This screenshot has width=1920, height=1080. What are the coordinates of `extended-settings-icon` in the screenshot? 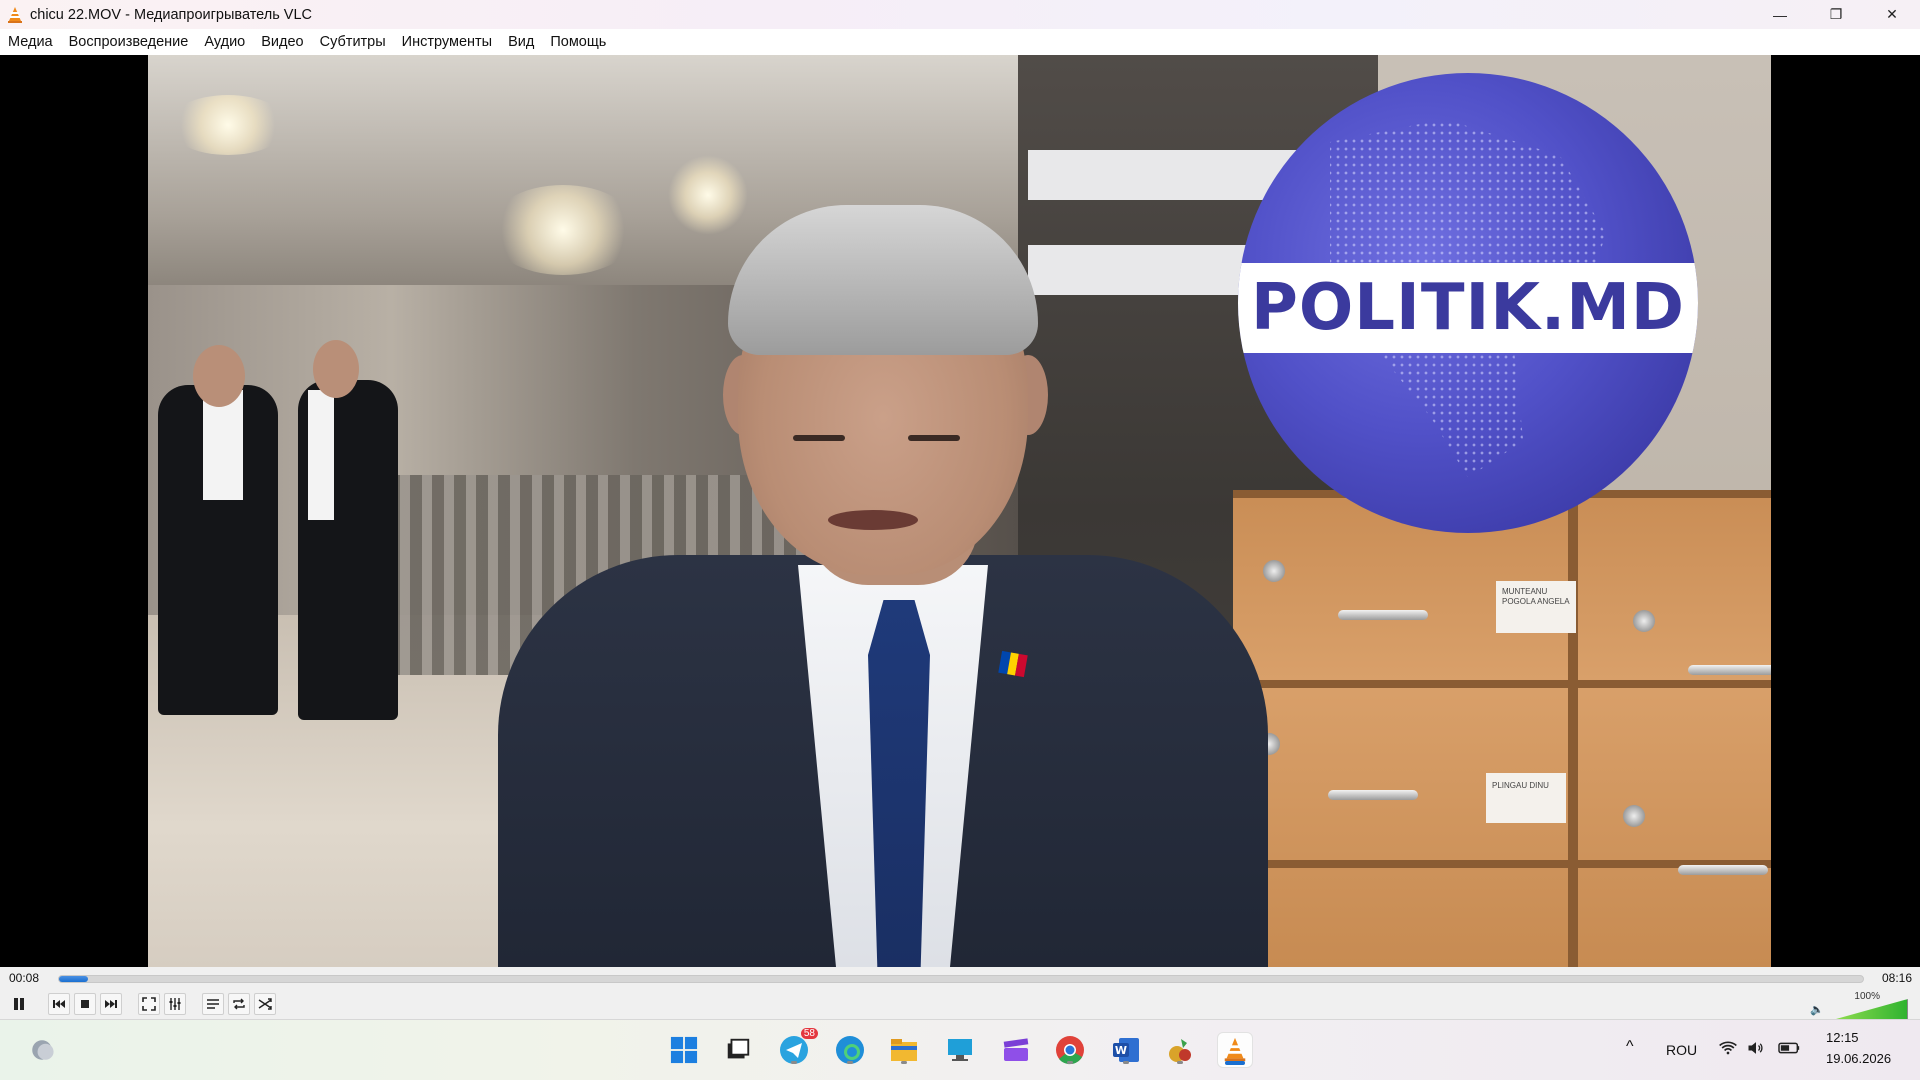 It's located at (175, 1004).